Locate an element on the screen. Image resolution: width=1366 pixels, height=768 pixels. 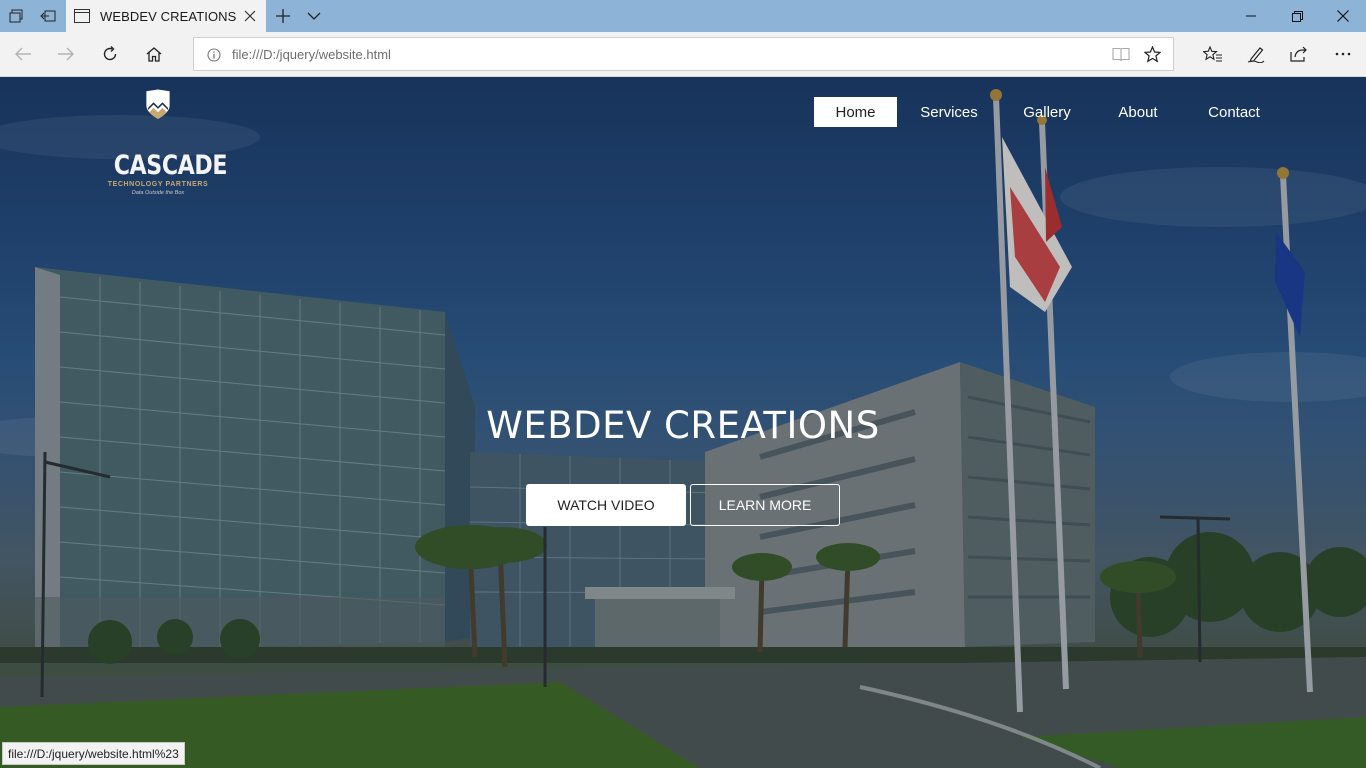
minimize-button is located at coordinates (1251, 16).